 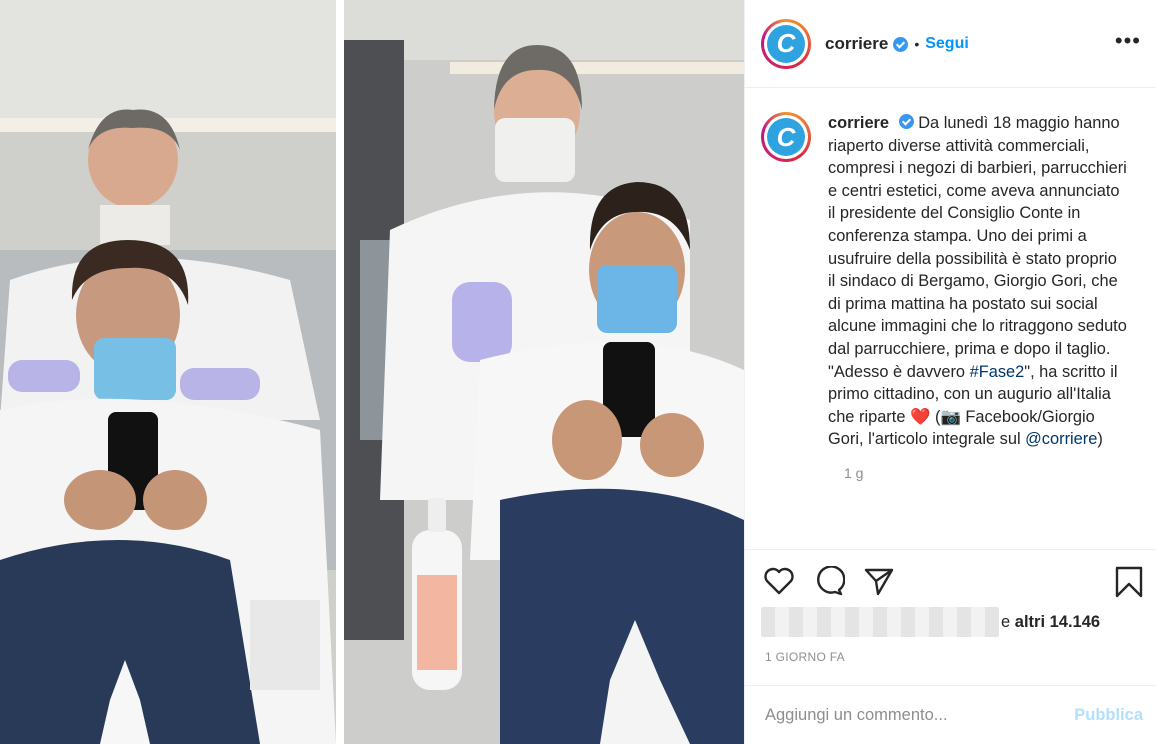 I want to click on caption-timestamp: 1 g, so click(x=854, y=472).